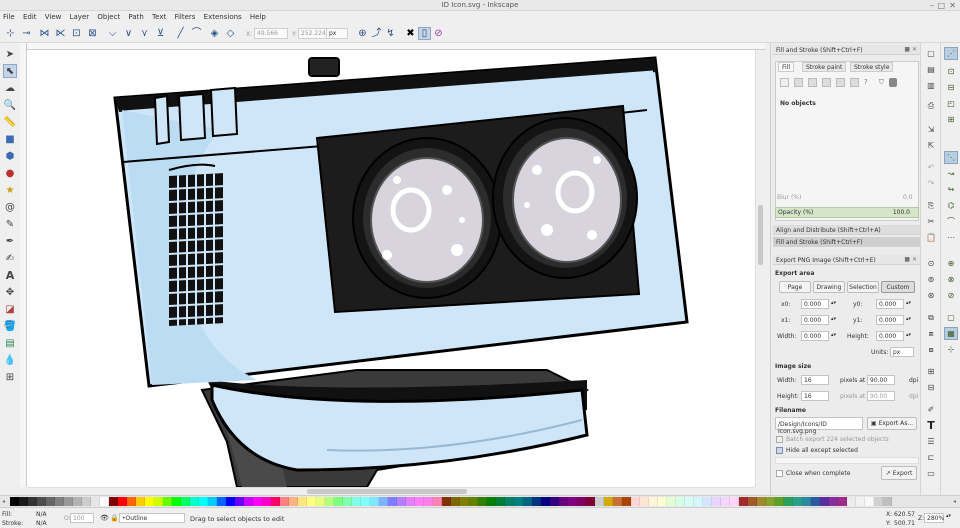  What do you see at coordinates (908, 303) in the screenshot?
I see `y0-stepper-icon: ▴▾` at bounding box center [908, 303].